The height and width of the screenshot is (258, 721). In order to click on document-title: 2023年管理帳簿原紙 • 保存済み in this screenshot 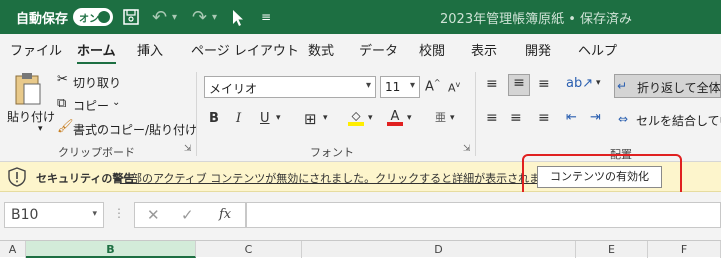, I will do `click(536, 19)`.